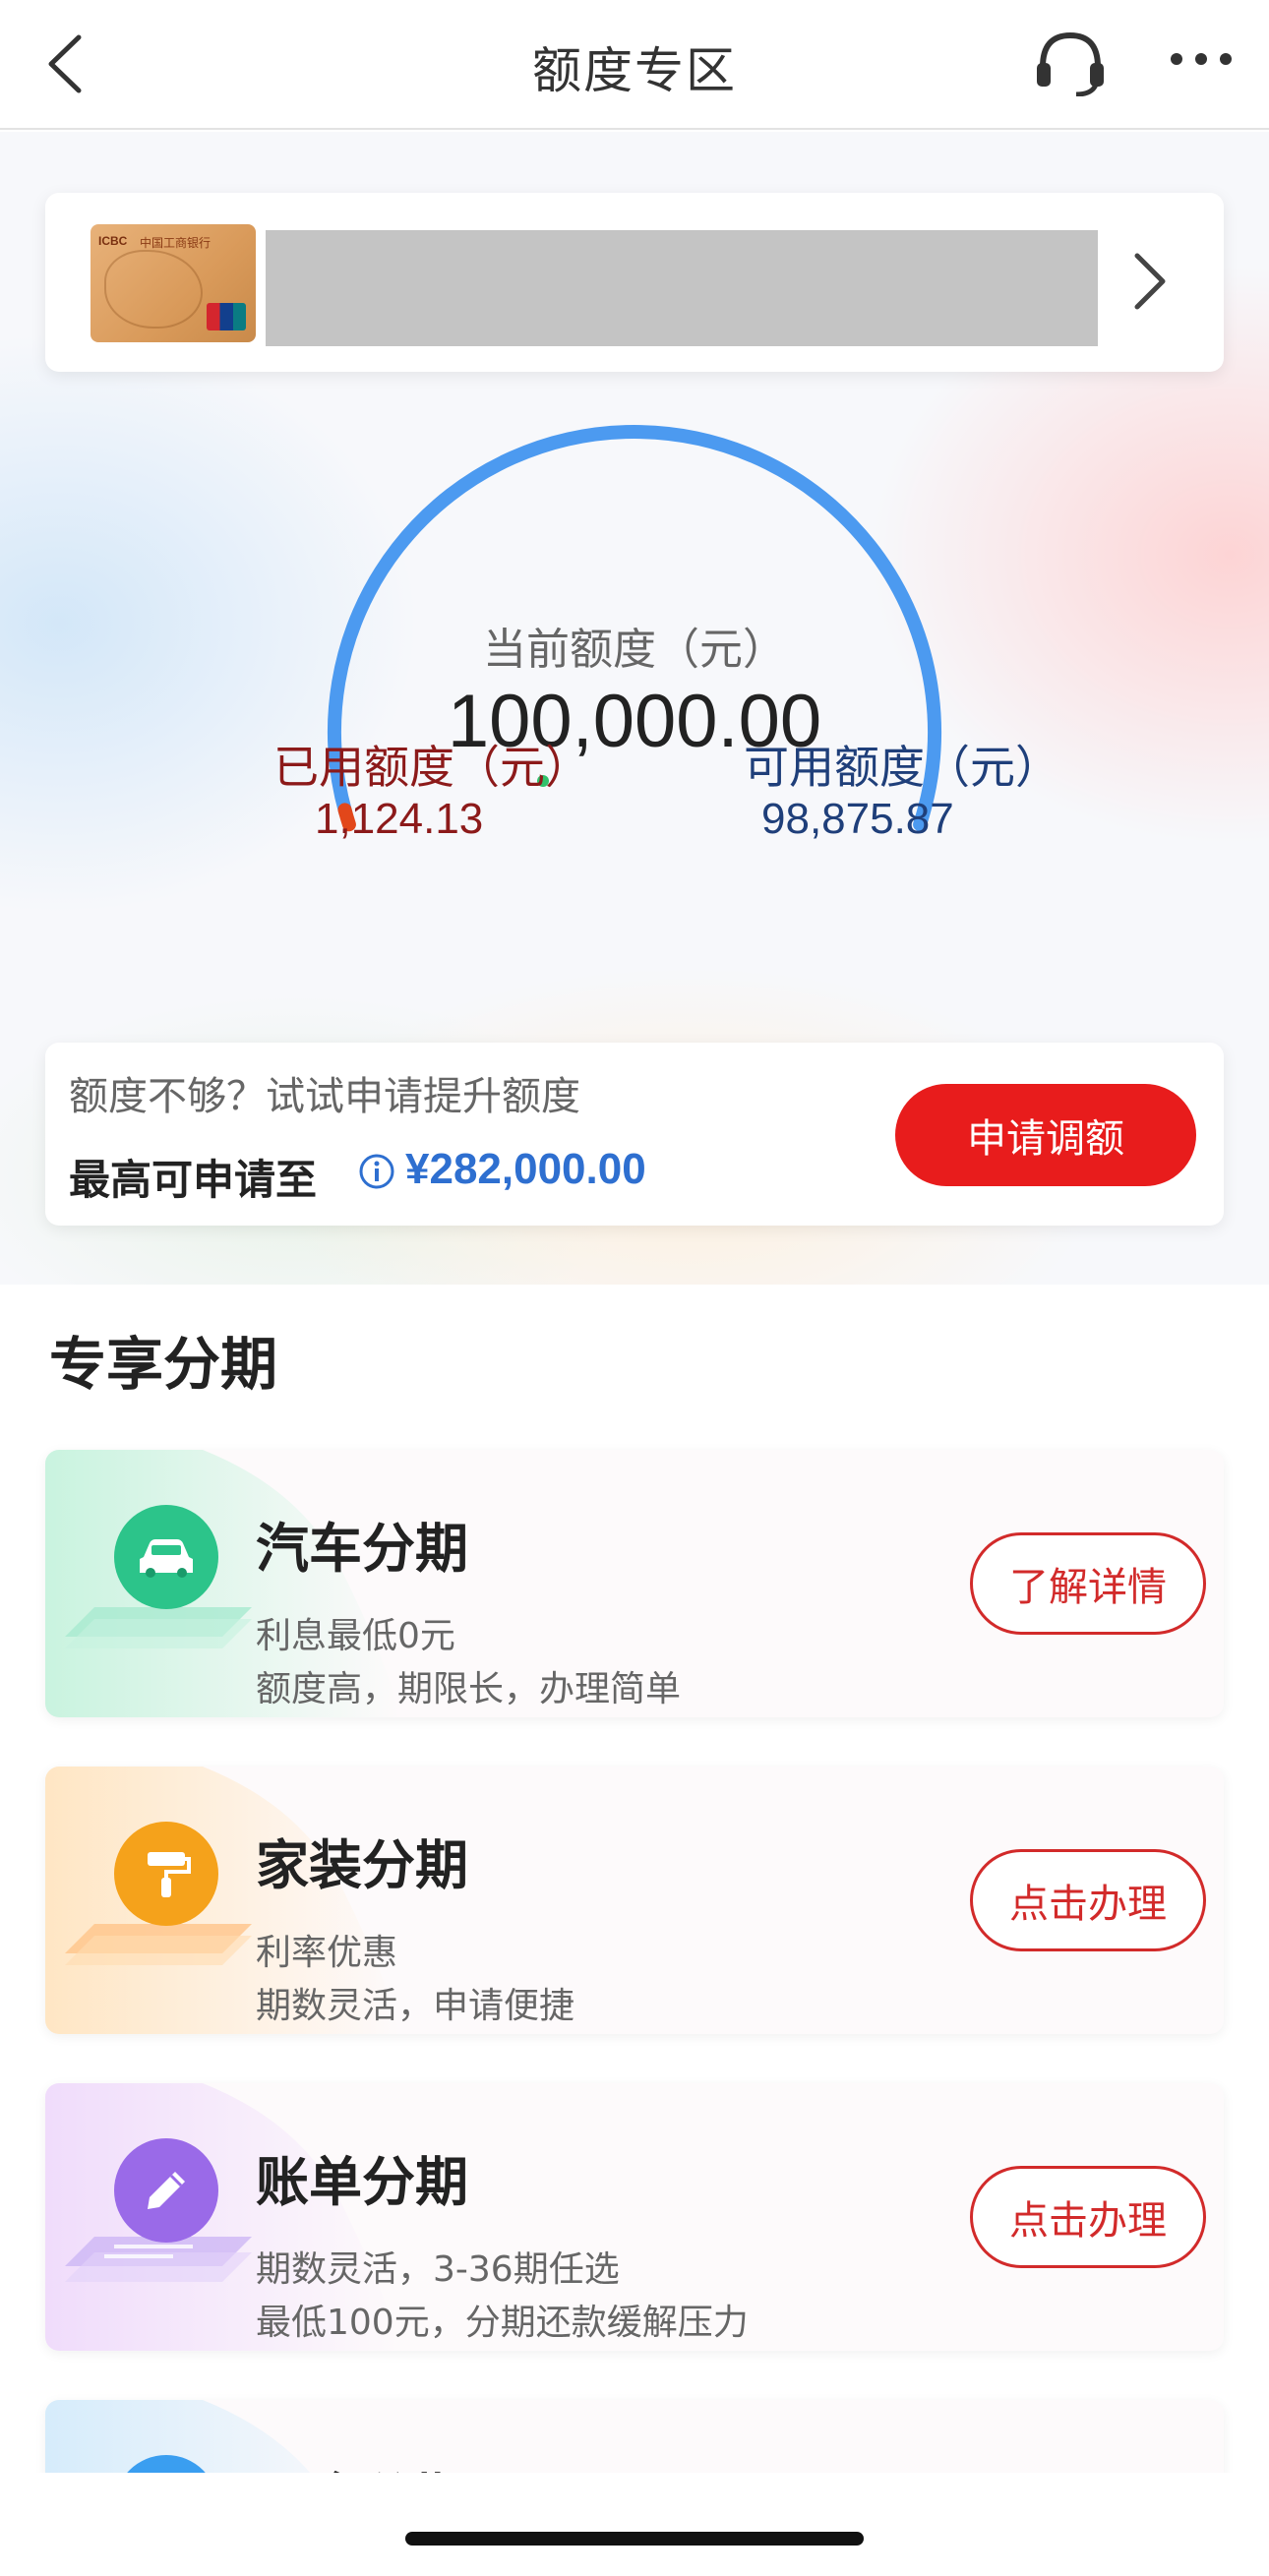 This screenshot has height=2576, width=1269. I want to click on bottom-safe-area, so click(634, 2524).